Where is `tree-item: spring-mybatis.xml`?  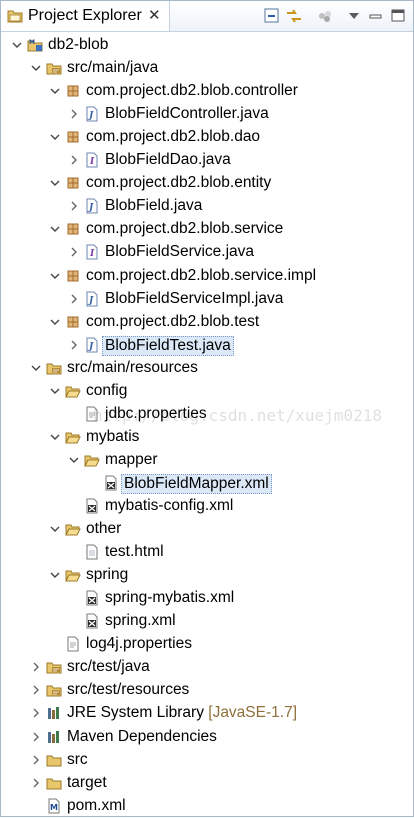 tree-item: spring-mybatis.xml is located at coordinates (207, 598).